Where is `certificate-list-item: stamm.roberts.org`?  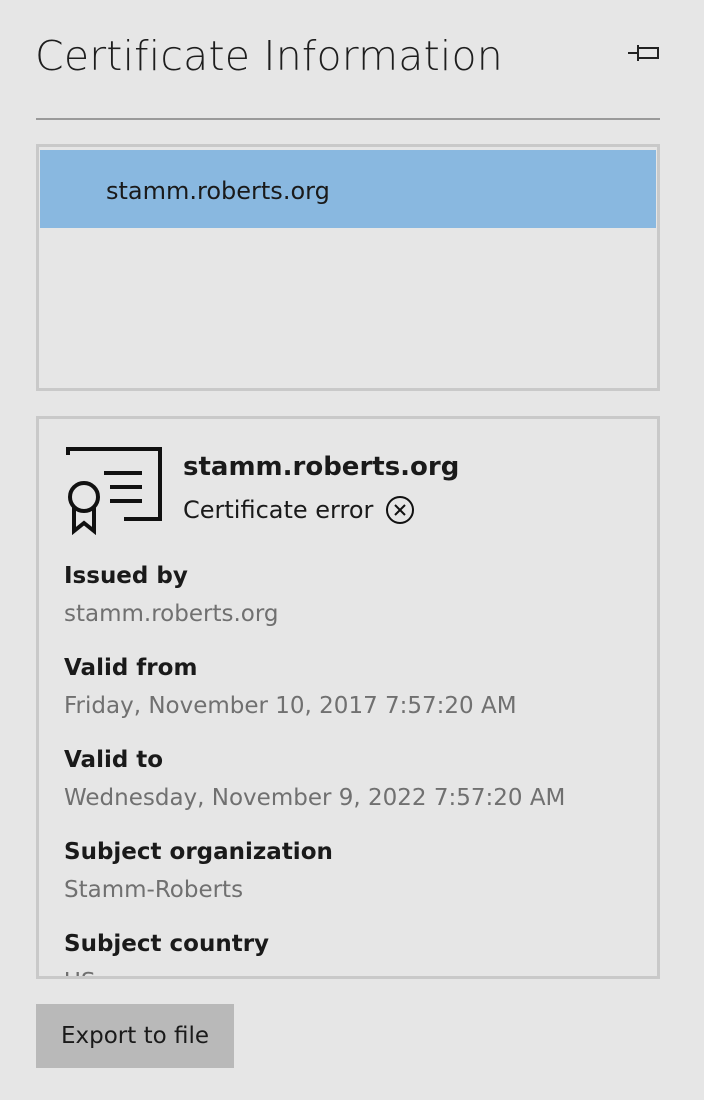 certificate-list-item: stamm.roberts.org is located at coordinates (348, 189).